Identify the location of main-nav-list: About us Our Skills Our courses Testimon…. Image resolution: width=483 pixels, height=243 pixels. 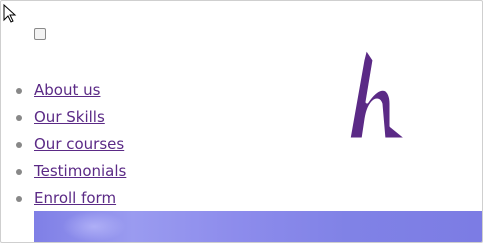
(63, 147).